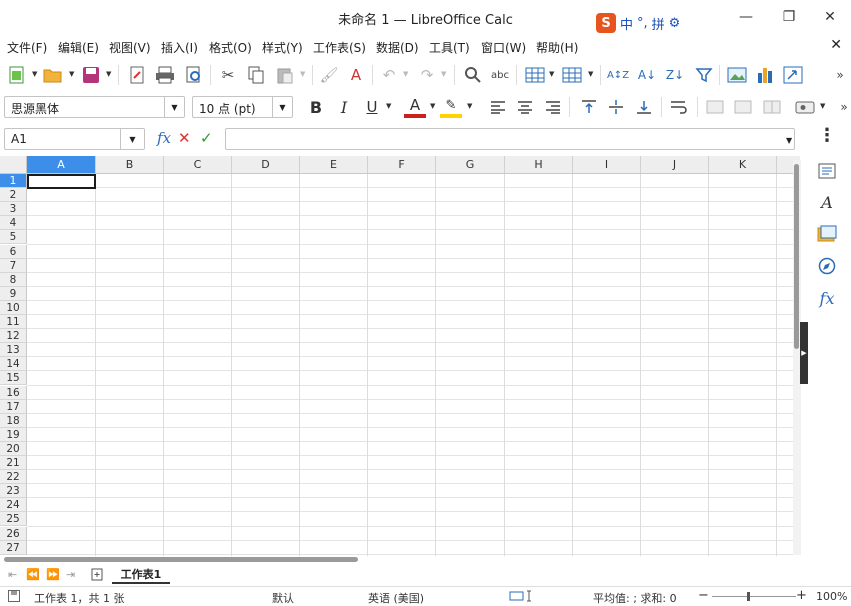  What do you see at coordinates (557, 47) in the screenshot?
I see `menu-help: 帮助(H)` at bounding box center [557, 47].